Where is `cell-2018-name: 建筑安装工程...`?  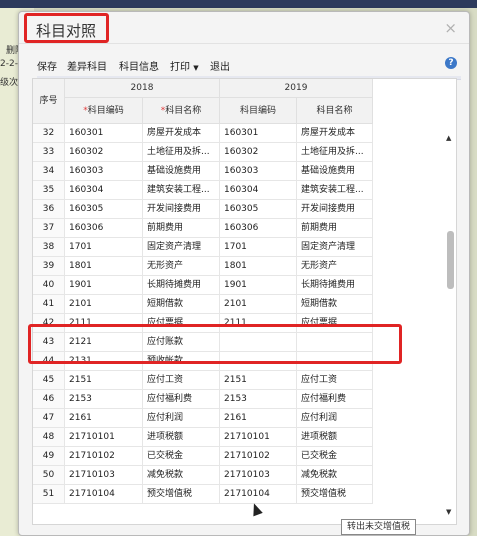 cell-2018-name: 建筑安装工程... is located at coordinates (181, 190).